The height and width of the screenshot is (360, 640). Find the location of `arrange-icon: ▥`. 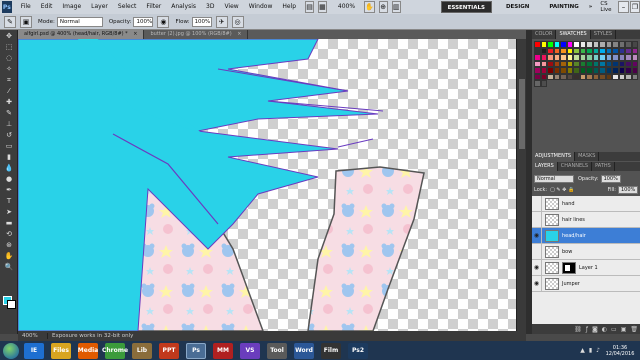

arrange-icon: ▥ is located at coordinates (396, 7).